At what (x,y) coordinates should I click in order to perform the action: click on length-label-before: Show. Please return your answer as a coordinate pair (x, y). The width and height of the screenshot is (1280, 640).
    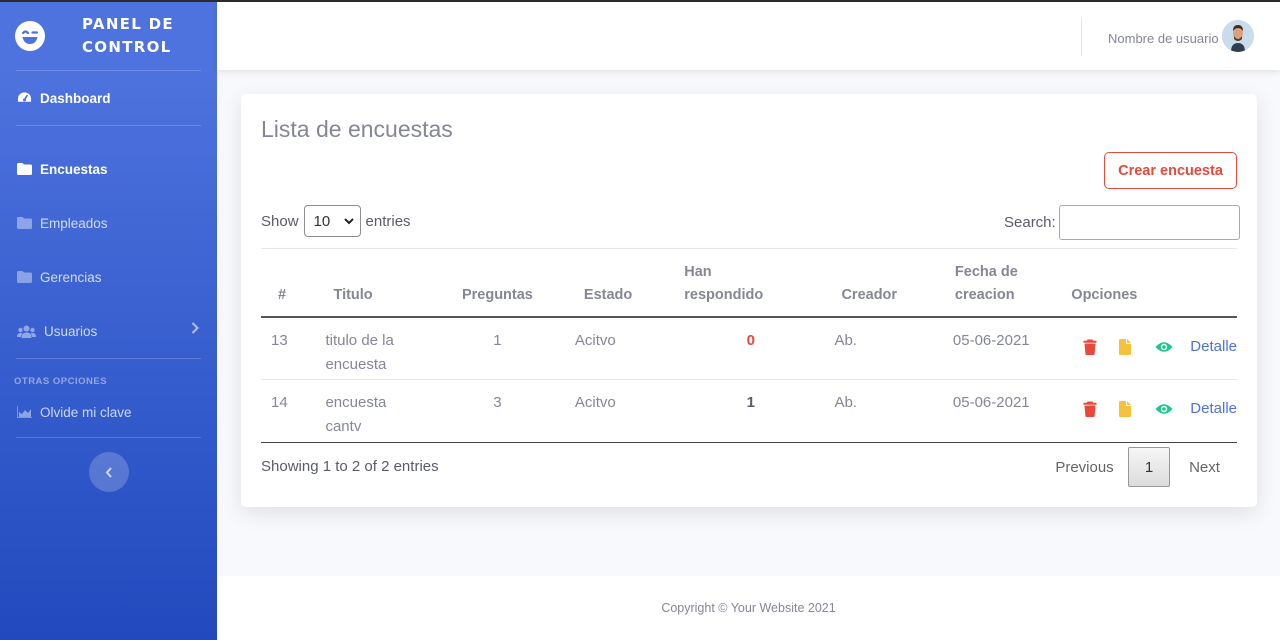
    Looking at the image, I should click on (280, 221).